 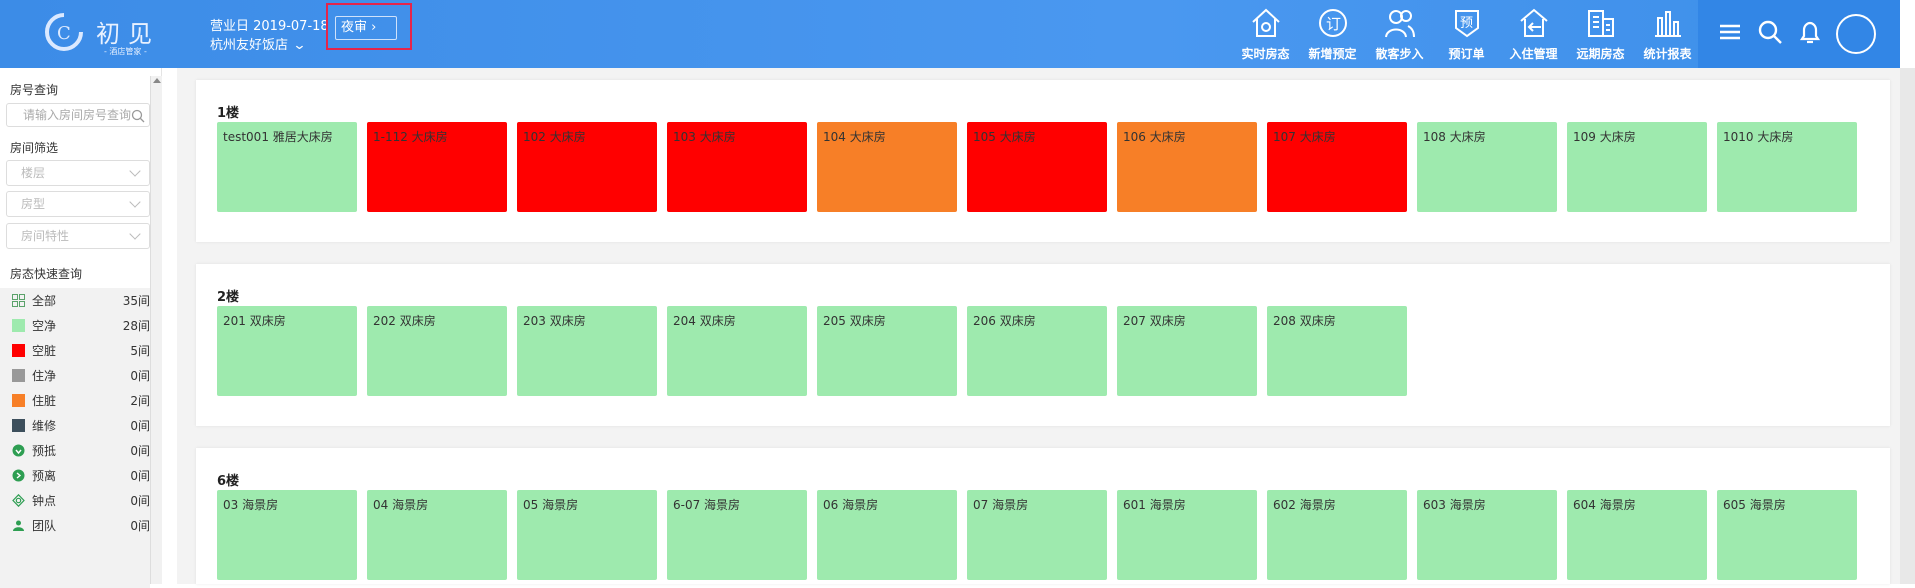 I want to click on room-name: 106 大床房, so click(x=1154, y=137).